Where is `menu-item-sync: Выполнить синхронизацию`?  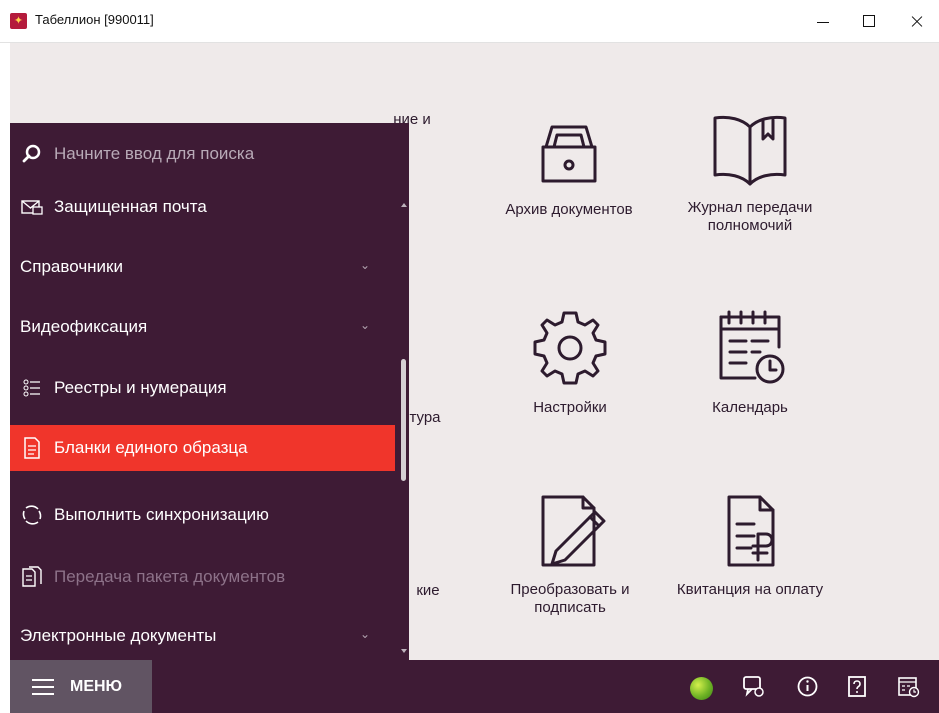
menu-item-sync: Выполнить синхронизацию is located at coordinates (202, 515).